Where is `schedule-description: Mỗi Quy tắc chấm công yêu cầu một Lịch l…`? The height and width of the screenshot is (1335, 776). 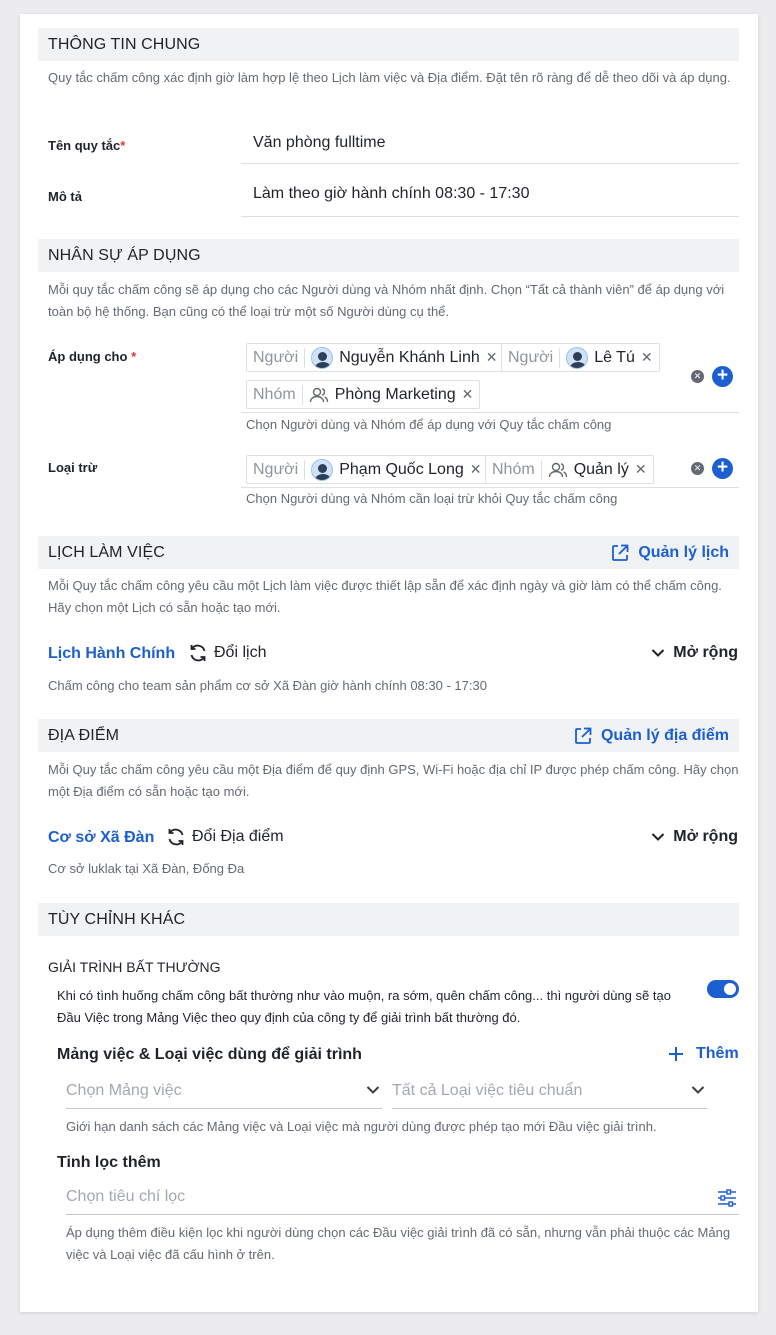 schedule-description: Mỗi Quy tắc chấm công yêu cầu một Lịch l… is located at coordinates (385, 596).